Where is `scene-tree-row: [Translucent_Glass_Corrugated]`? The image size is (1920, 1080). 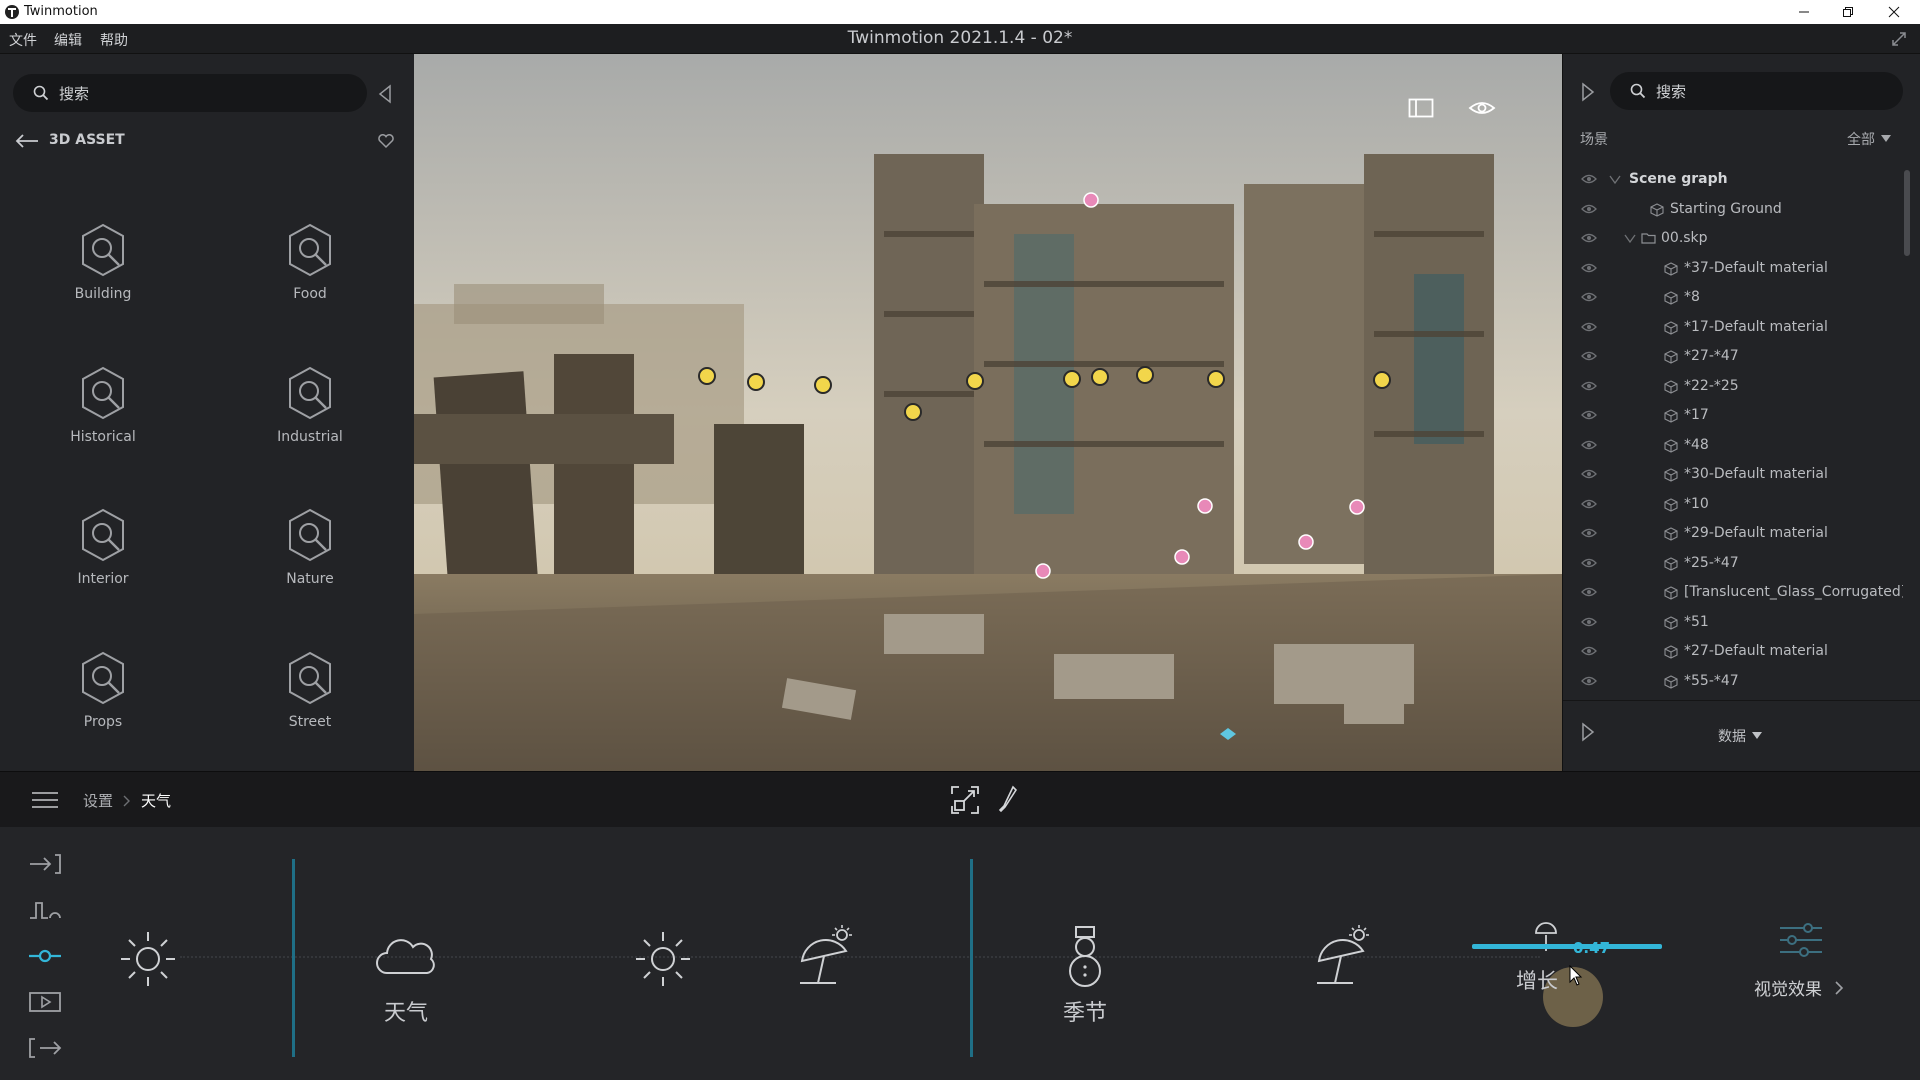 scene-tree-row: [Translucent_Glass_Corrugated] is located at coordinates (1733, 593).